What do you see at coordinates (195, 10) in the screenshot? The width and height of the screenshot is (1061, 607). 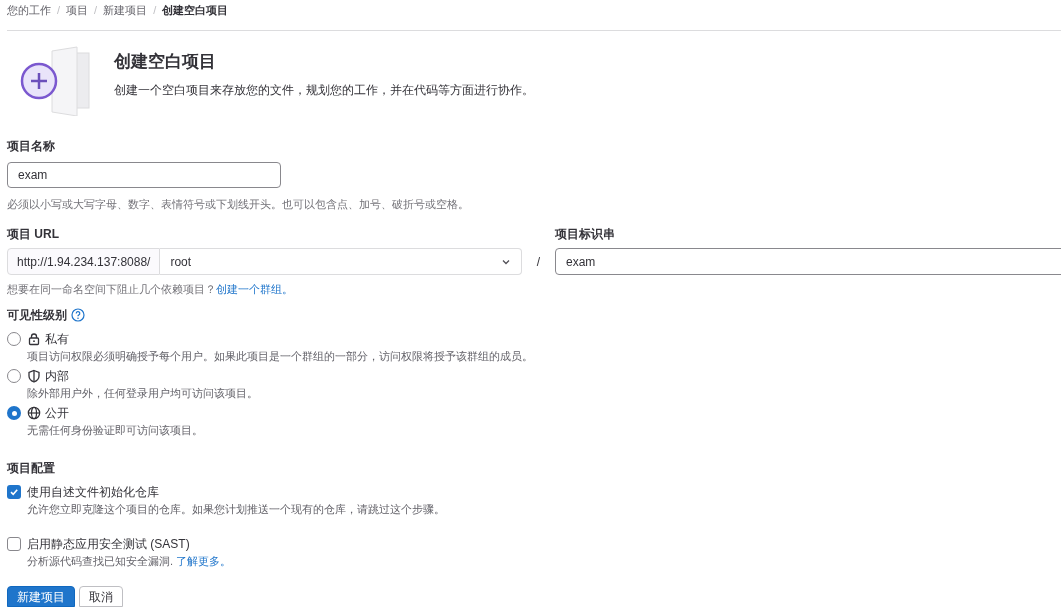 I see `breadcrumb-link: 创建空白项目` at bounding box center [195, 10].